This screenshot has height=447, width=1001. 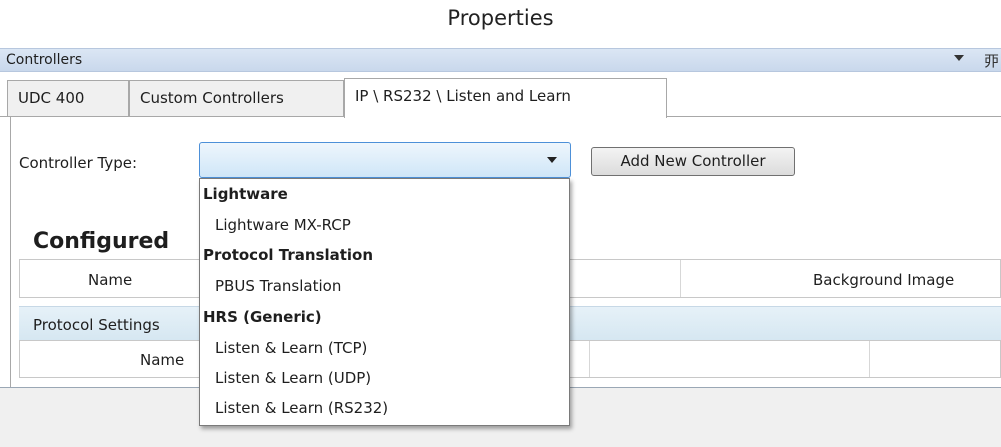 What do you see at coordinates (245, 194) in the screenshot?
I see `dropdown-group-header: Lightware` at bounding box center [245, 194].